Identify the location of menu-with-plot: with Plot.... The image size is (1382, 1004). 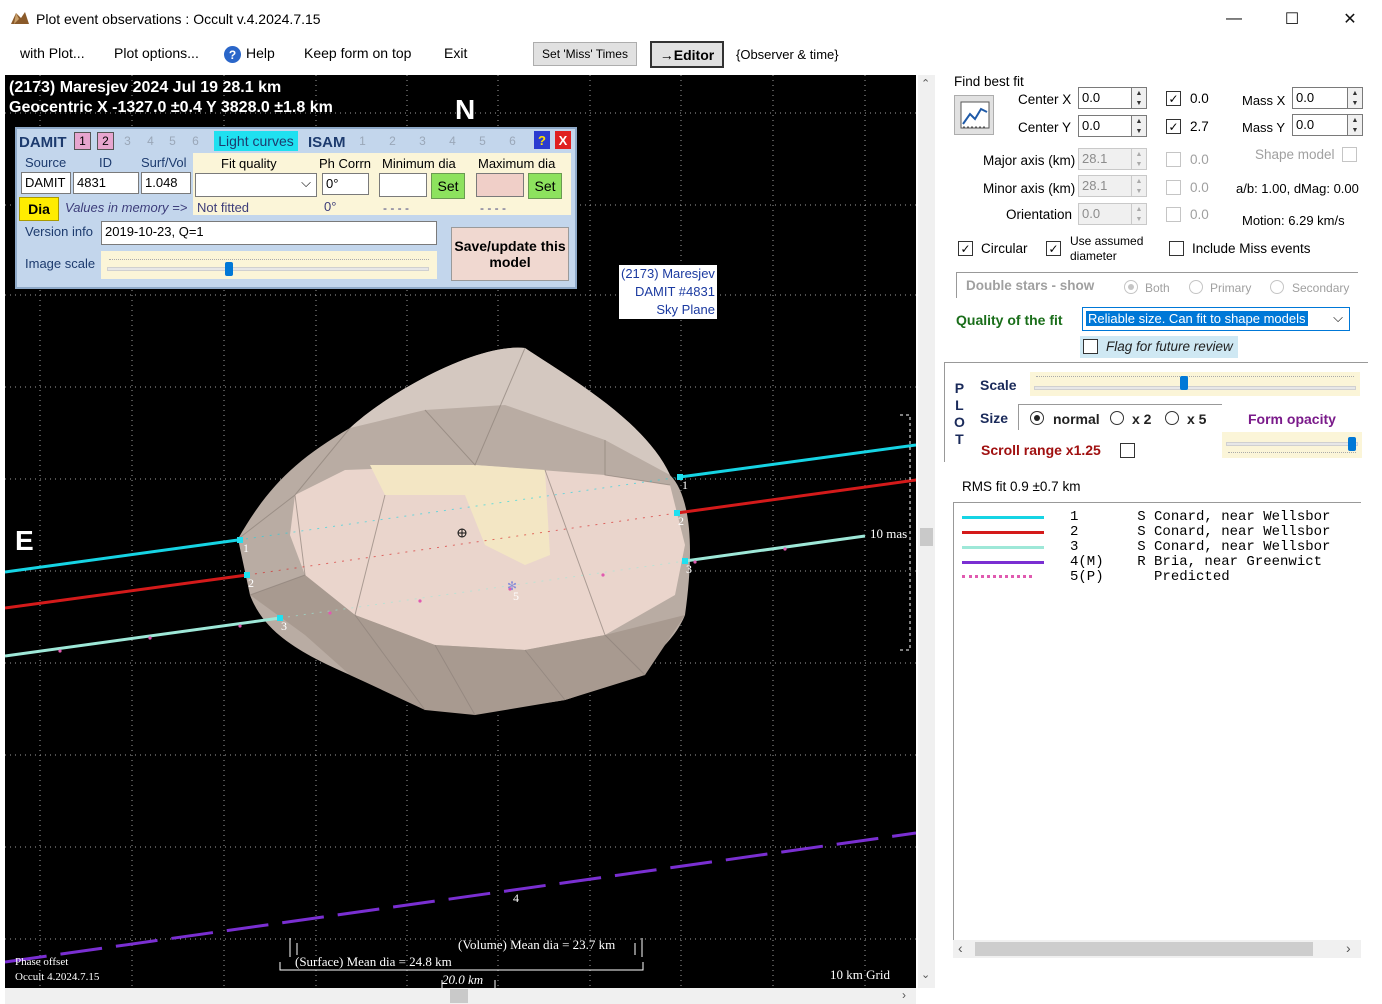
(52, 53).